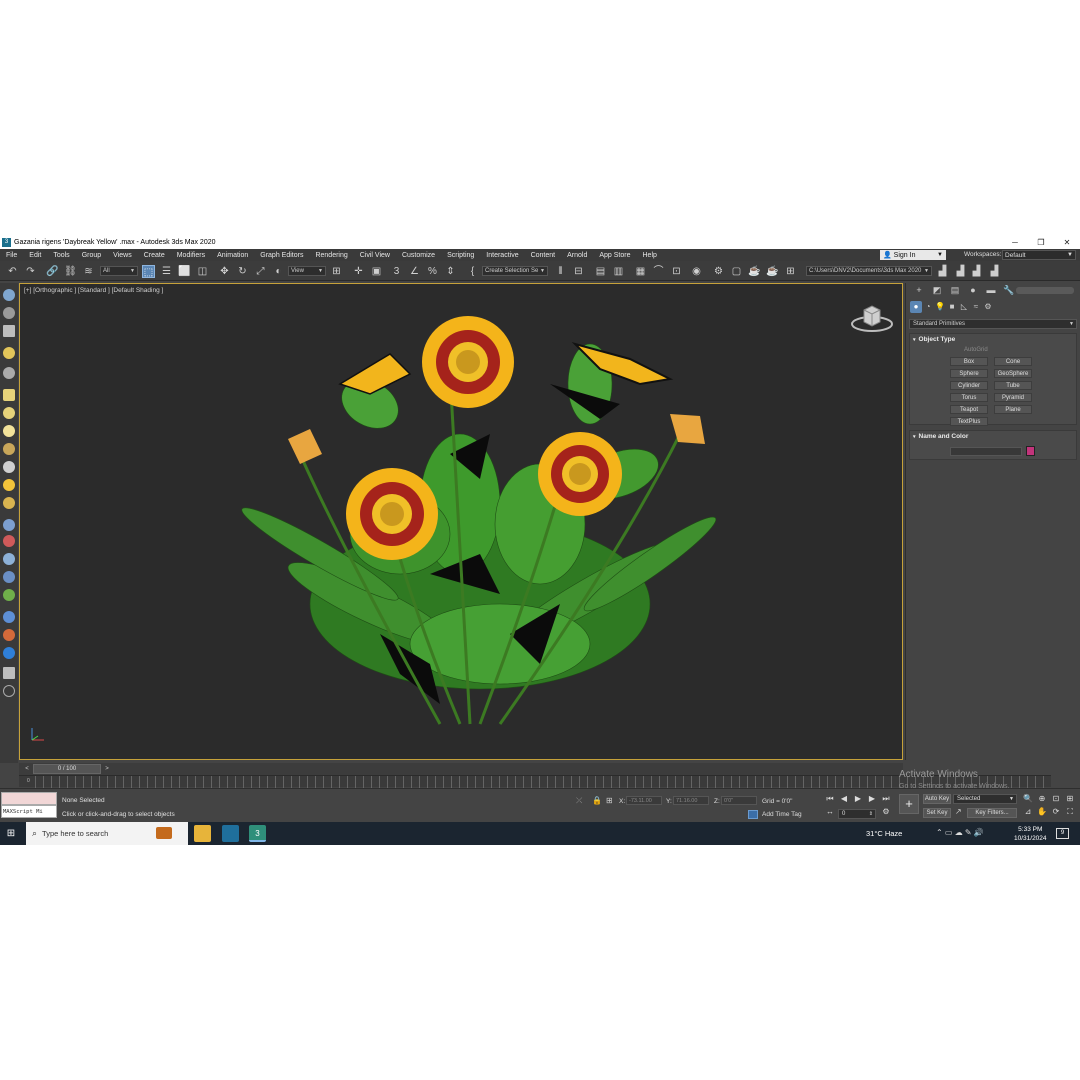 The image size is (1080, 1080). I want to click on taskbar-clock: 5:33 PM 10/31/2024, so click(1030, 834).